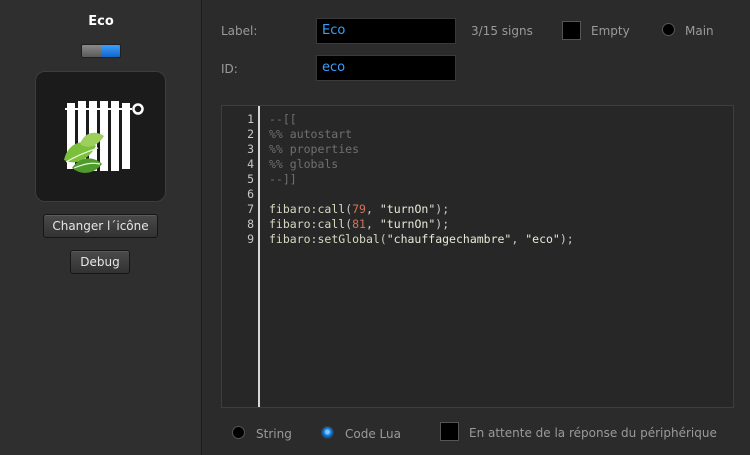  Describe the element at coordinates (502, 31) in the screenshot. I see `signs-counter: 3/15 signs` at that location.